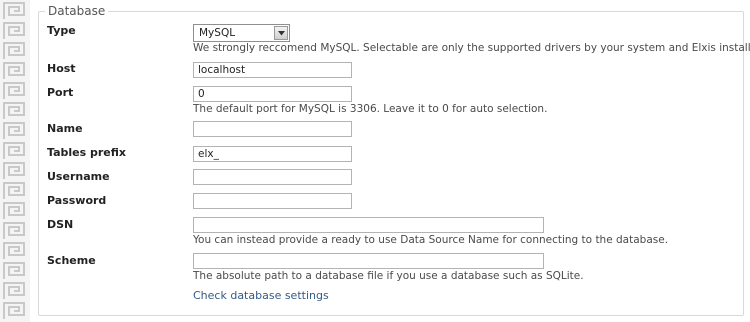 The width and height of the screenshot is (750, 322). What do you see at coordinates (86, 152) in the screenshot?
I see `tables-prefix-label: Tables prefix` at bounding box center [86, 152].